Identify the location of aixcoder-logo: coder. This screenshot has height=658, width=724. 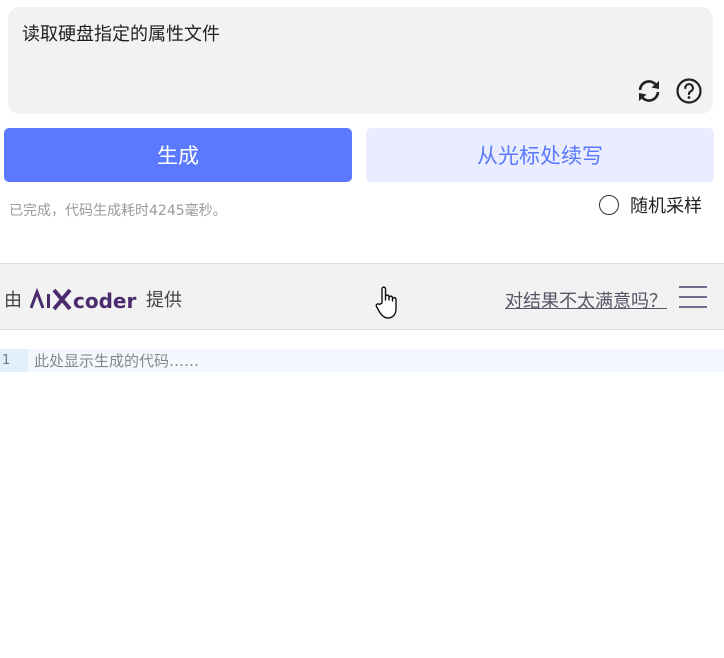
(83, 299).